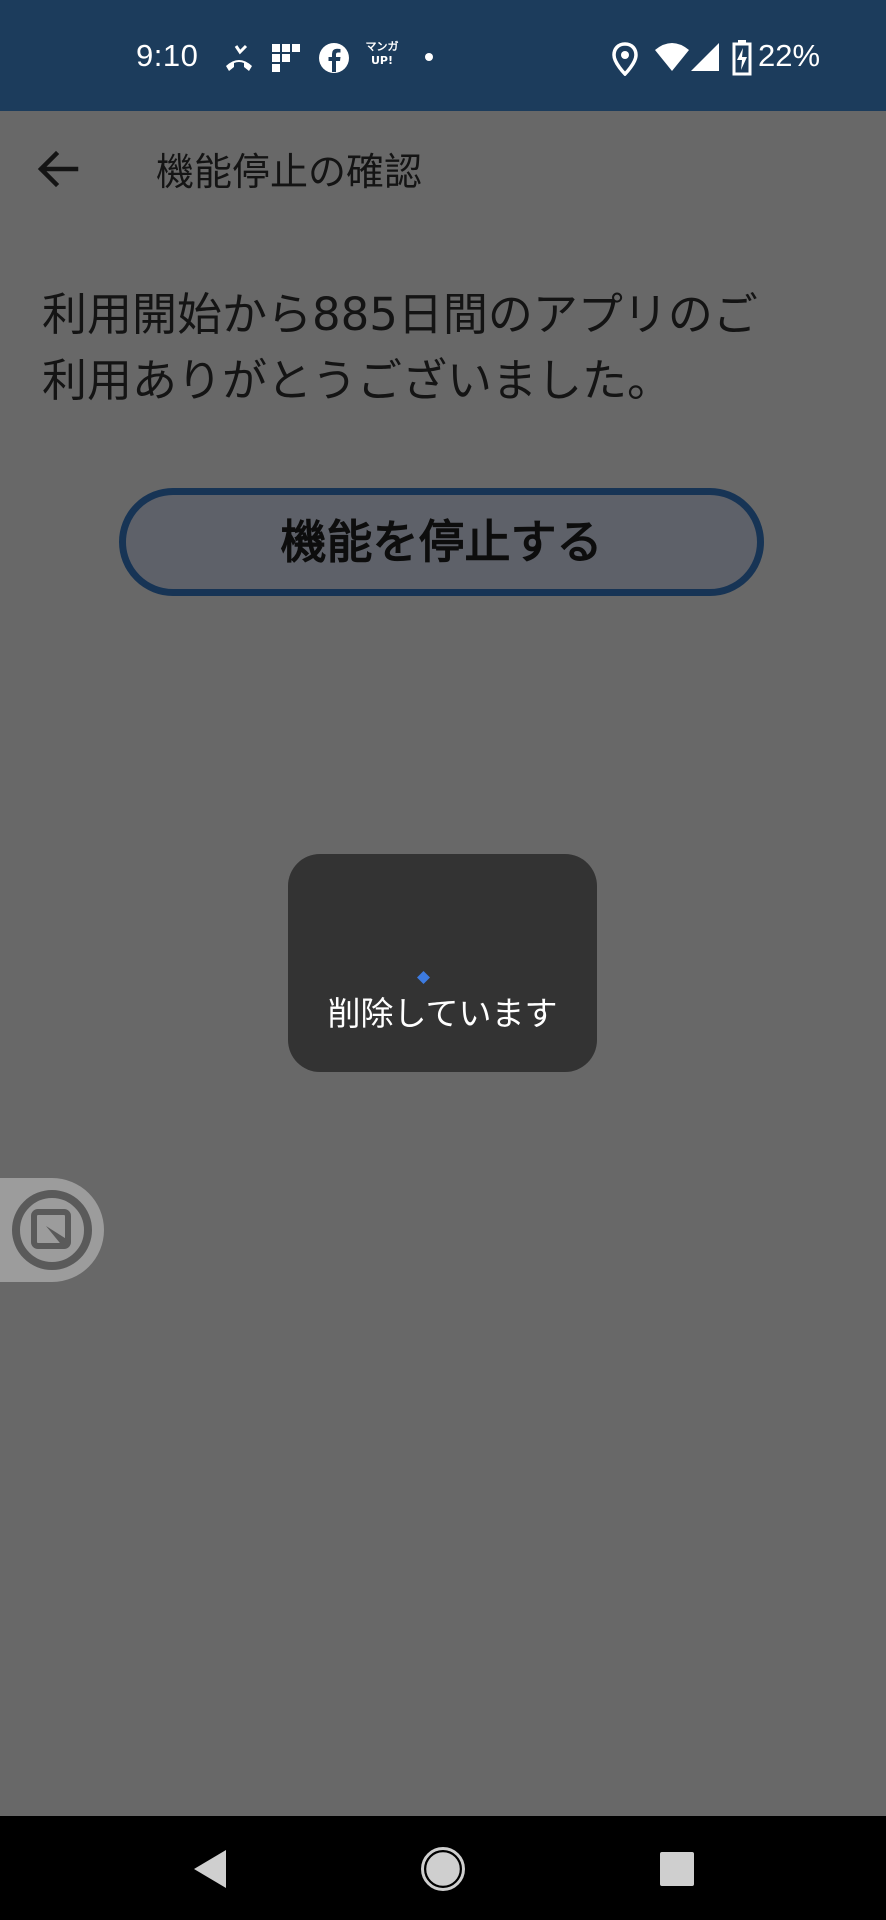 The image size is (886, 1920). I want to click on message-line-1: 利用開始から885日間のアプリのご, so click(400, 314).